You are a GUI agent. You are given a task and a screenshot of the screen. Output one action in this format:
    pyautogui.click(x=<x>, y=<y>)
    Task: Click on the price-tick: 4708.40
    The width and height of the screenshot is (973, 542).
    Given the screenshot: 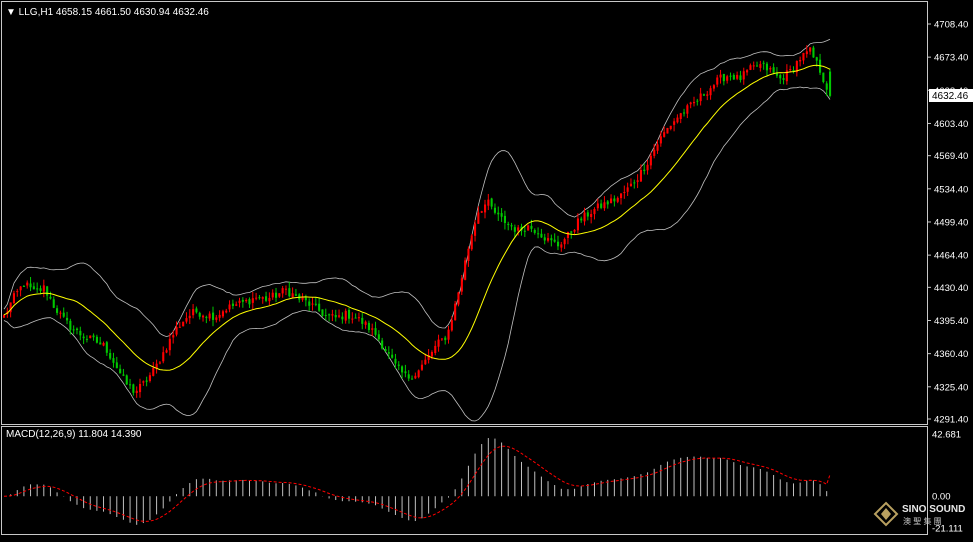 What is the action you would take?
    pyautogui.click(x=947, y=25)
    